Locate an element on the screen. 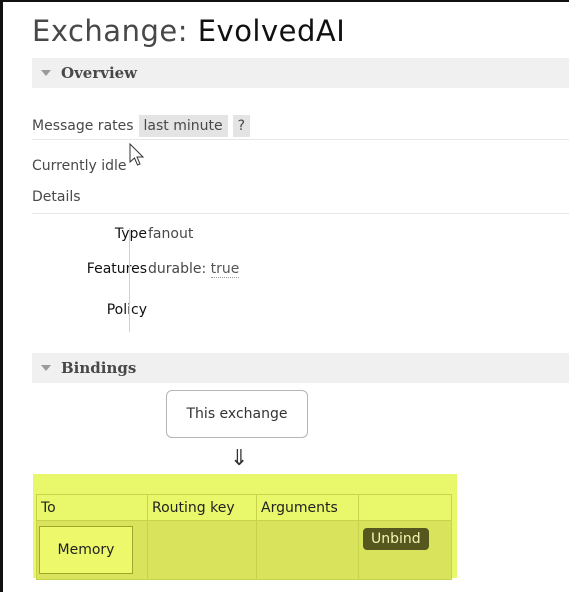 This screenshot has height=592, width=569. down-arrow-icon: ⇓ is located at coordinates (239, 458).